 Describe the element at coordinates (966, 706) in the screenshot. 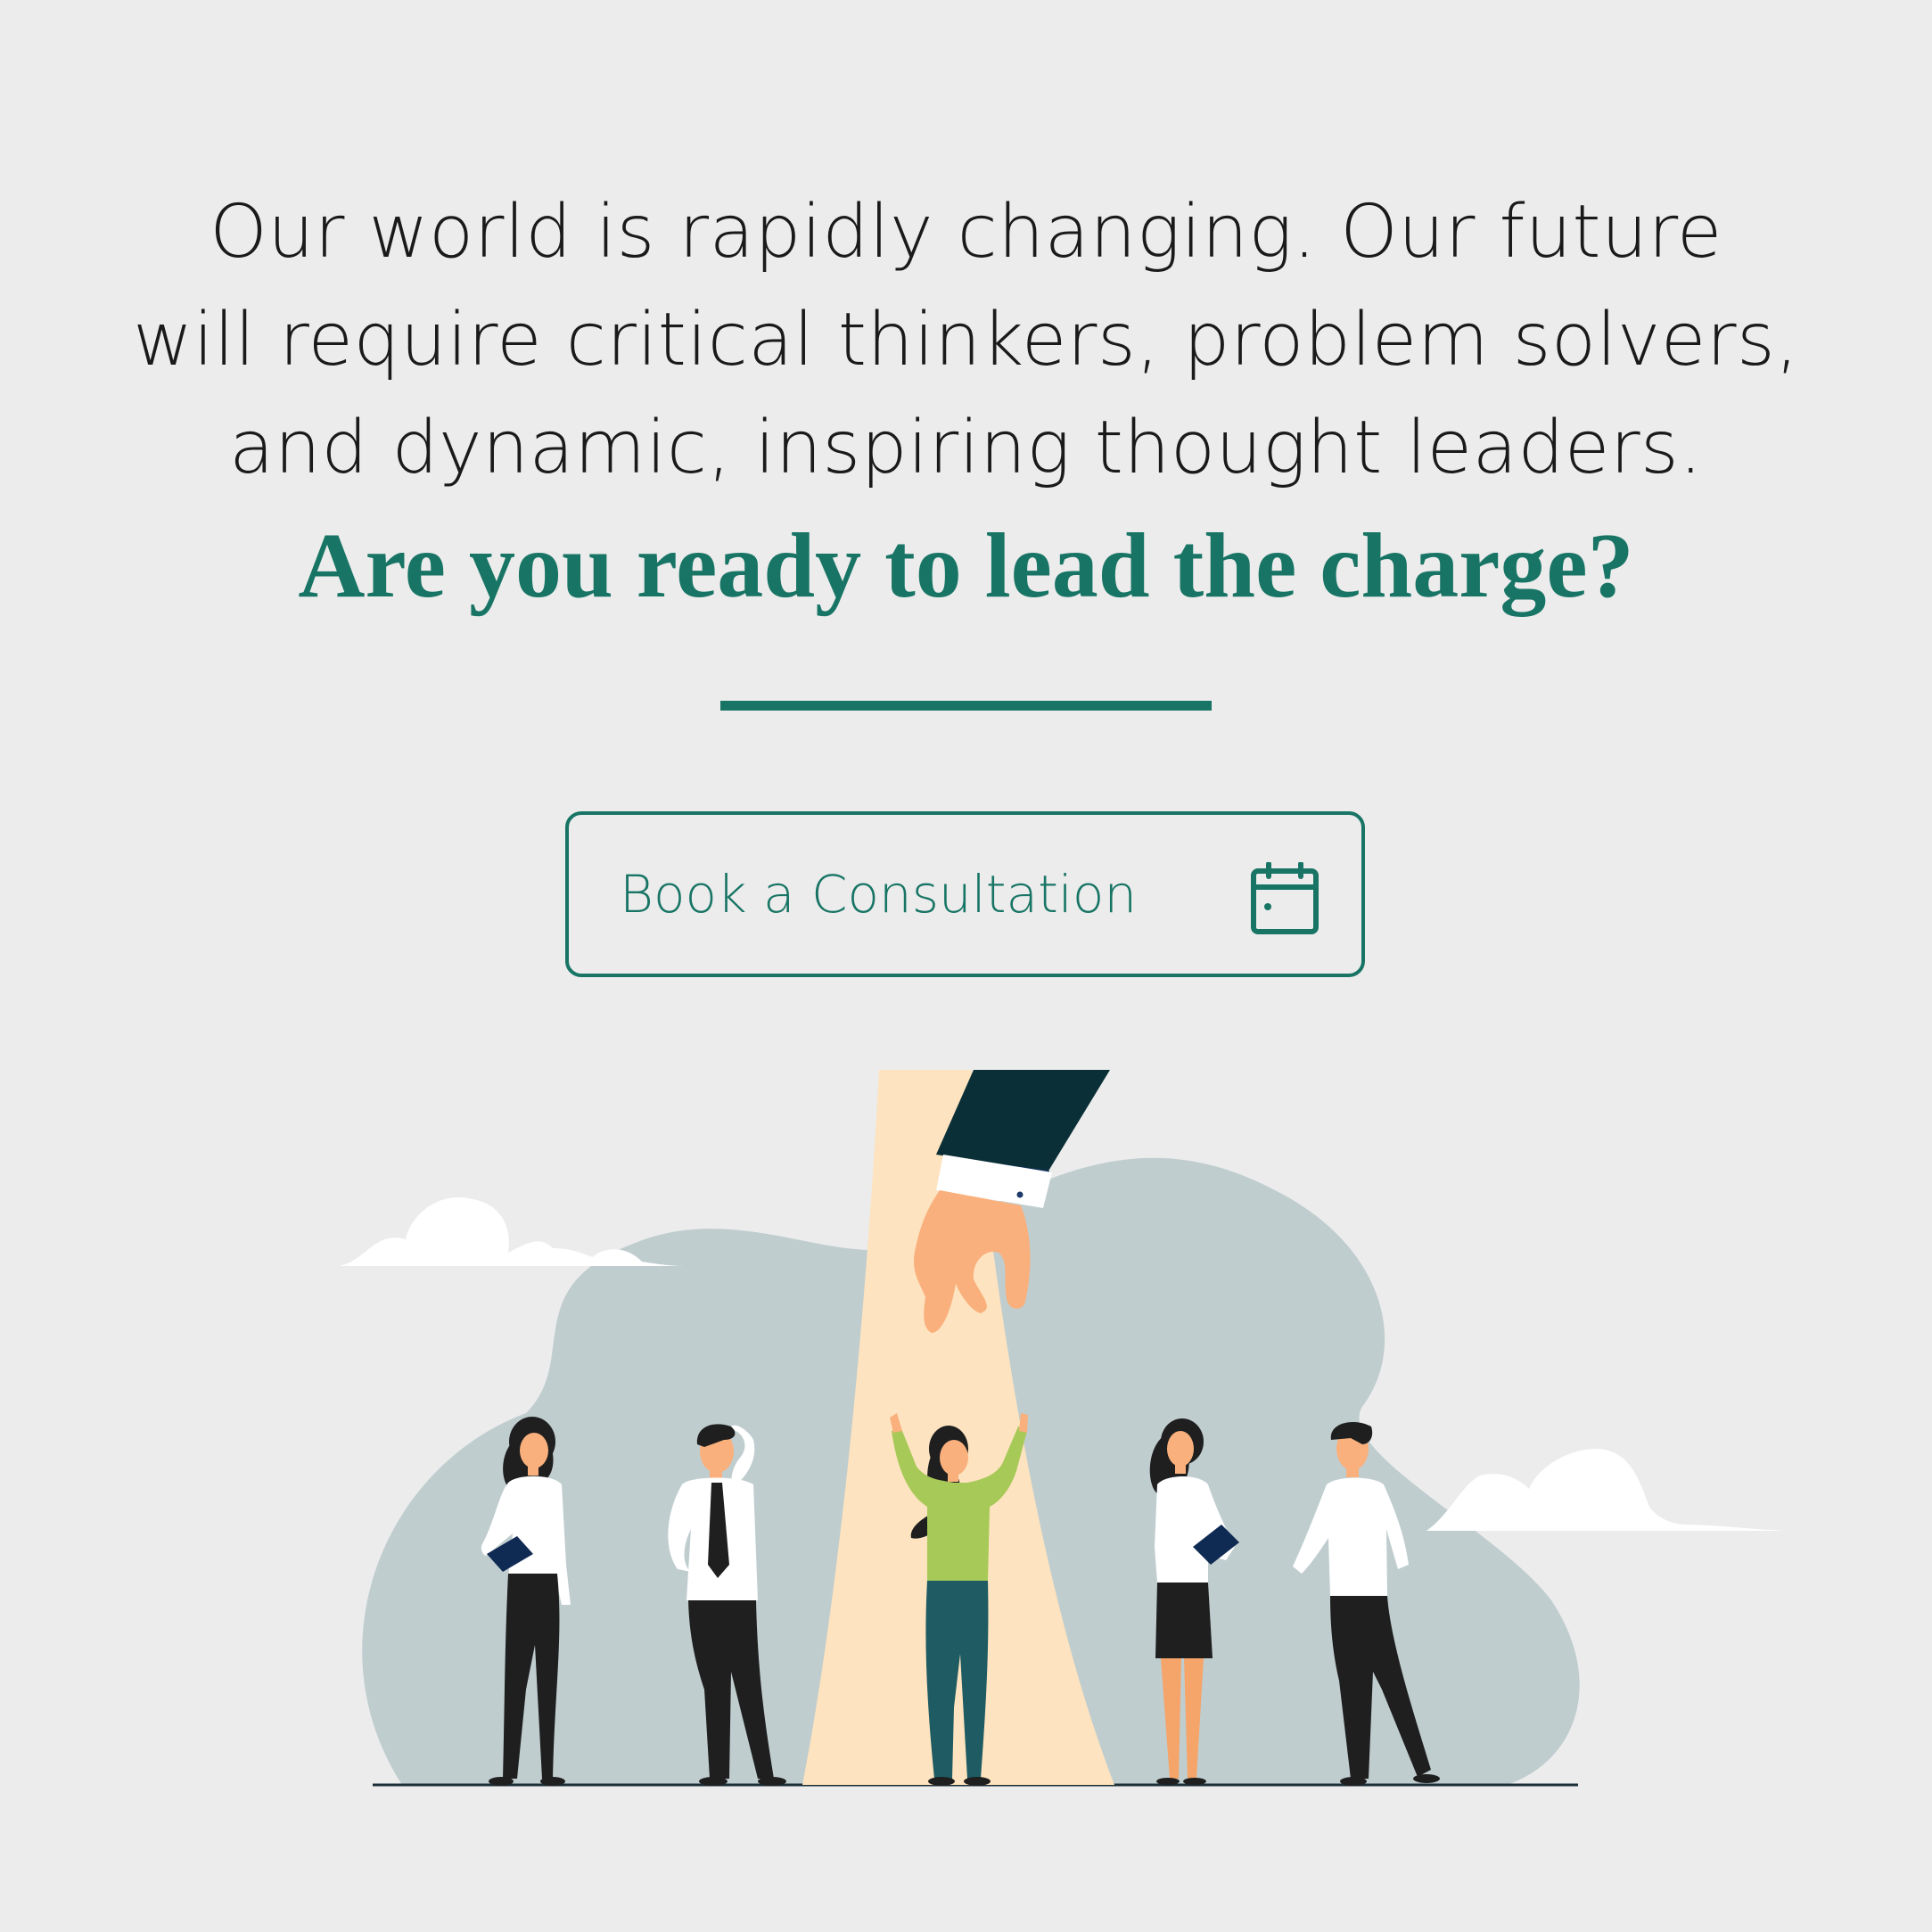

I see `divider` at that location.